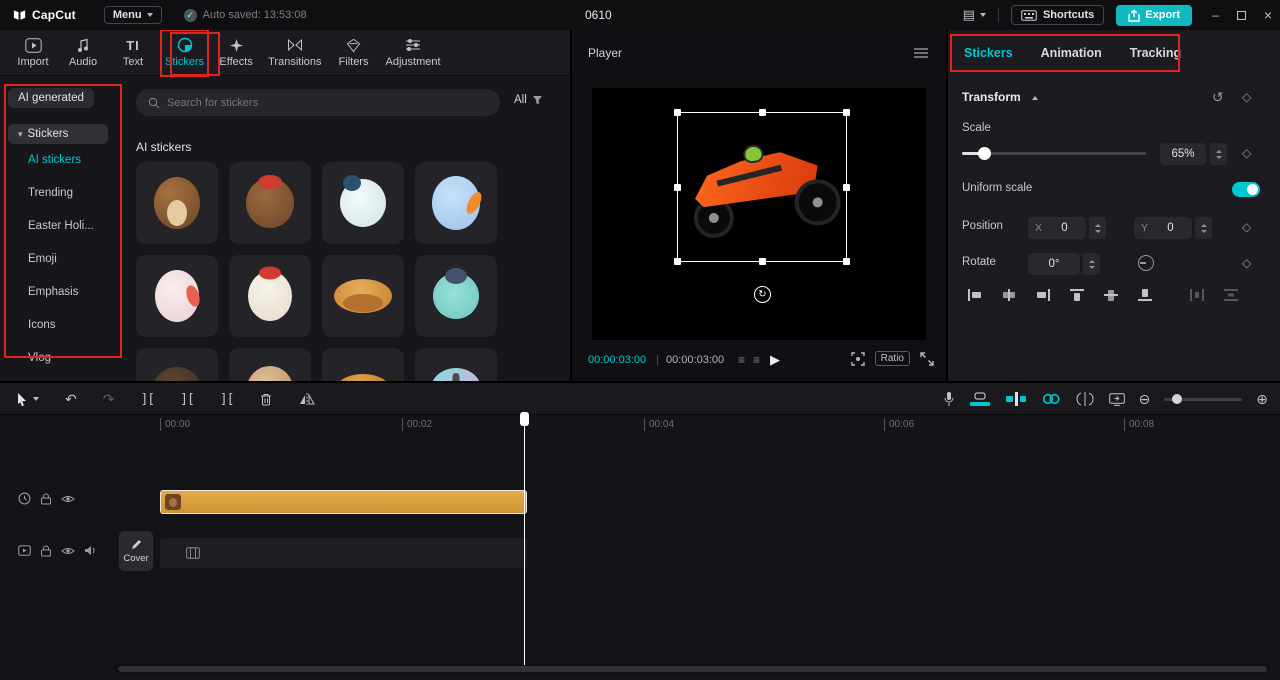 This screenshot has width=1280, height=680. I want to click on export-button: Export, so click(1154, 15).